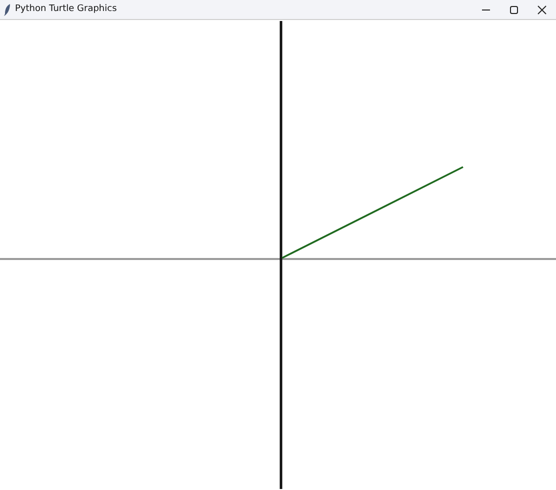  Describe the element at coordinates (66, 9) in the screenshot. I see `window-title: Python Turtle Graphics` at that location.